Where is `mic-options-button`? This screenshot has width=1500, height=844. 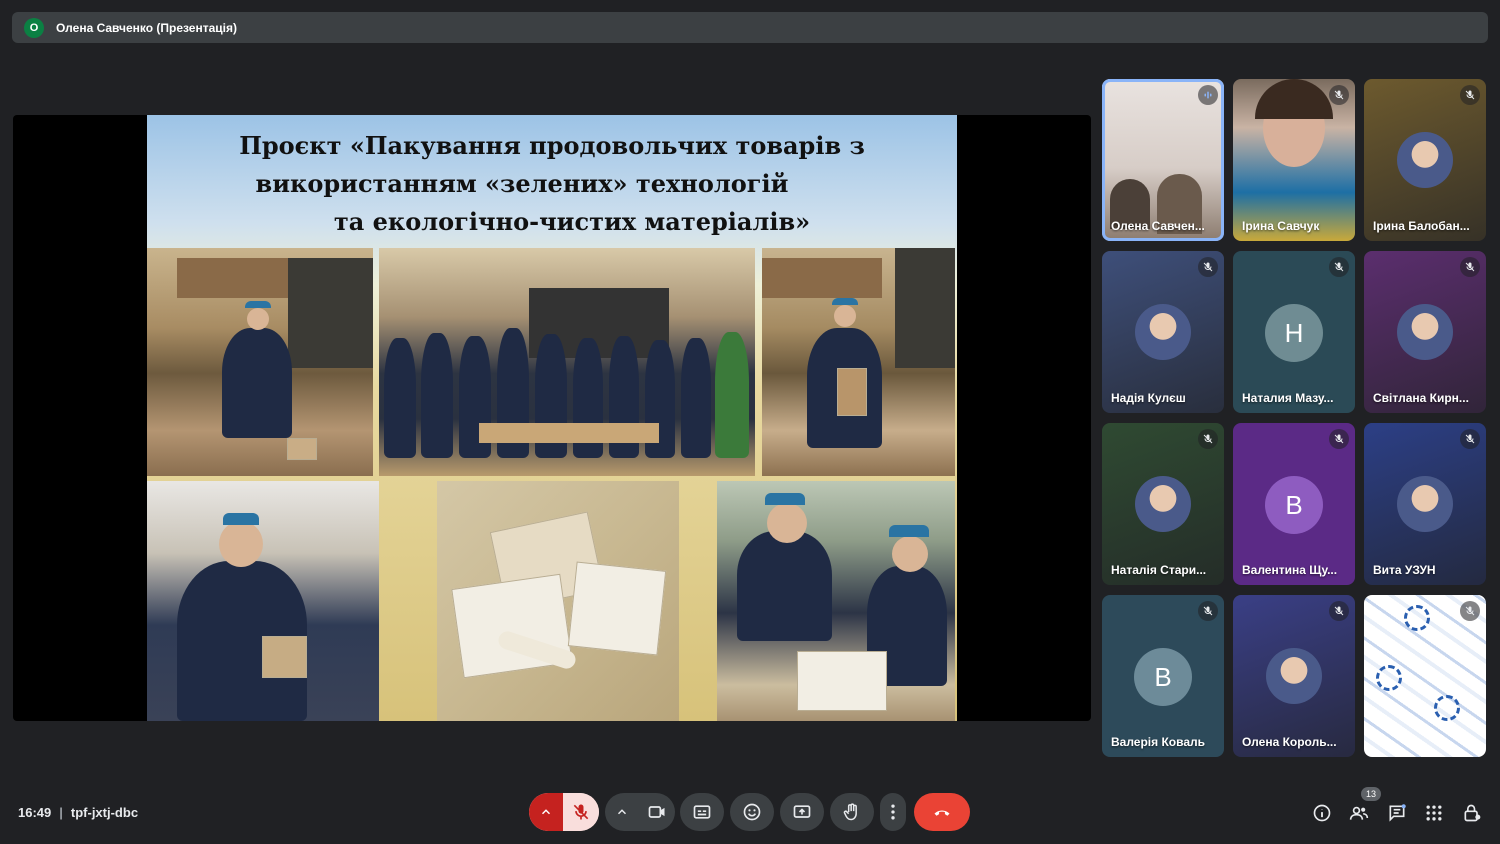
mic-options-button is located at coordinates (546, 812).